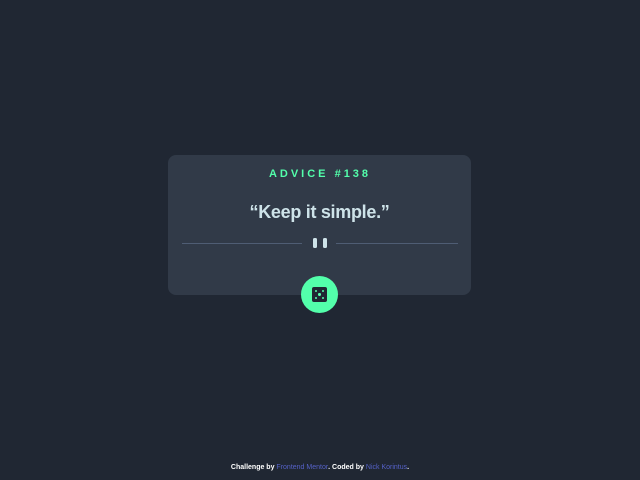 The width and height of the screenshot is (640, 480). What do you see at coordinates (302, 467) in the screenshot?
I see `frontend-mentor-link: Frontend Mentor` at bounding box center [302, 467].